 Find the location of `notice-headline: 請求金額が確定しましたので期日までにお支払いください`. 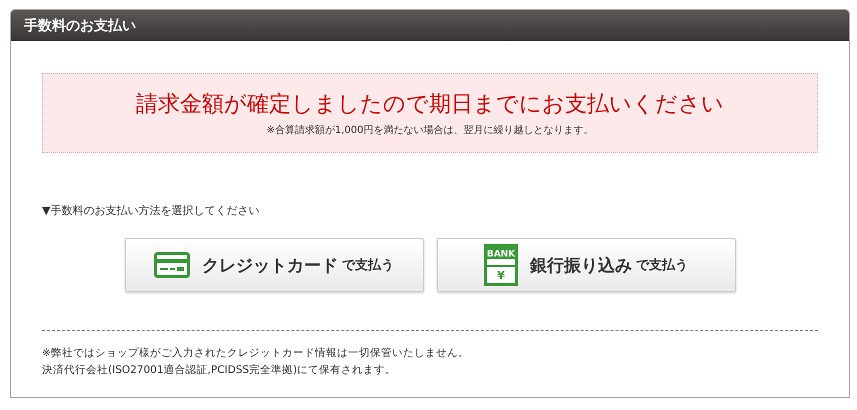

notice-headline: 請求金額が確定しましたので期日までにお支払いください is located at coordinates (430, 105).